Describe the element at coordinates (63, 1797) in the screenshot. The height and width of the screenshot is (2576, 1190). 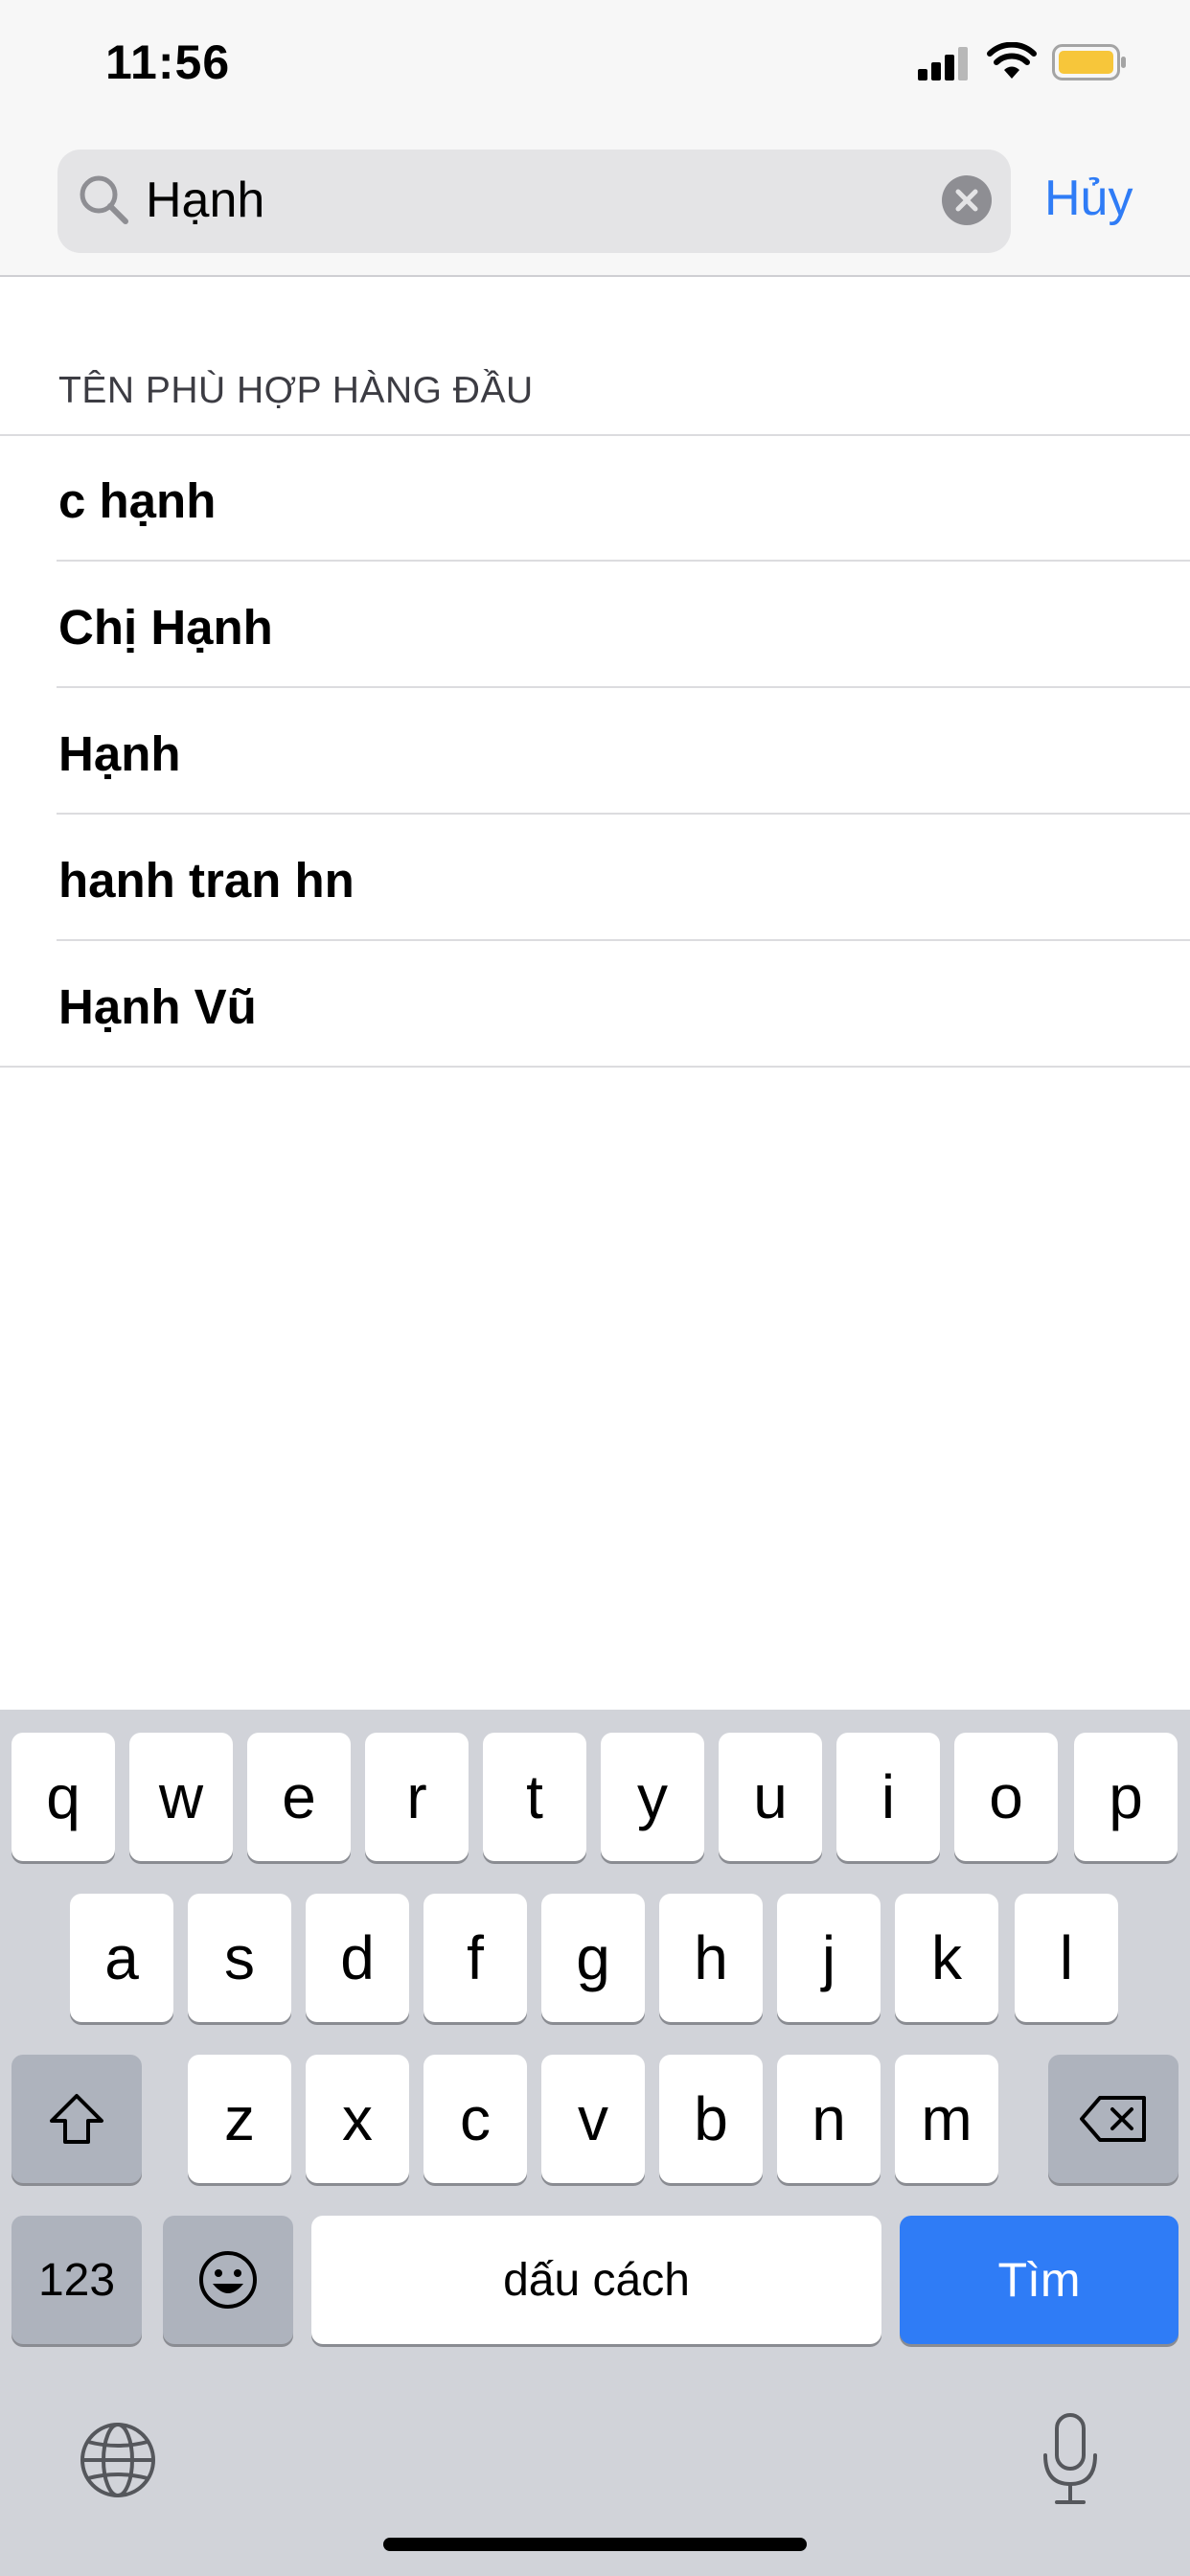
I see `key-q: q` at that location.